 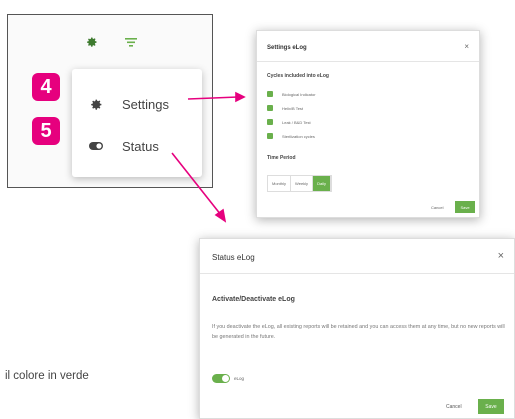 What do you see at coordinates (299, 94) in the screenshot?
I see `checkbox-label: Biological Indicator` at bounding box center [299, 94].